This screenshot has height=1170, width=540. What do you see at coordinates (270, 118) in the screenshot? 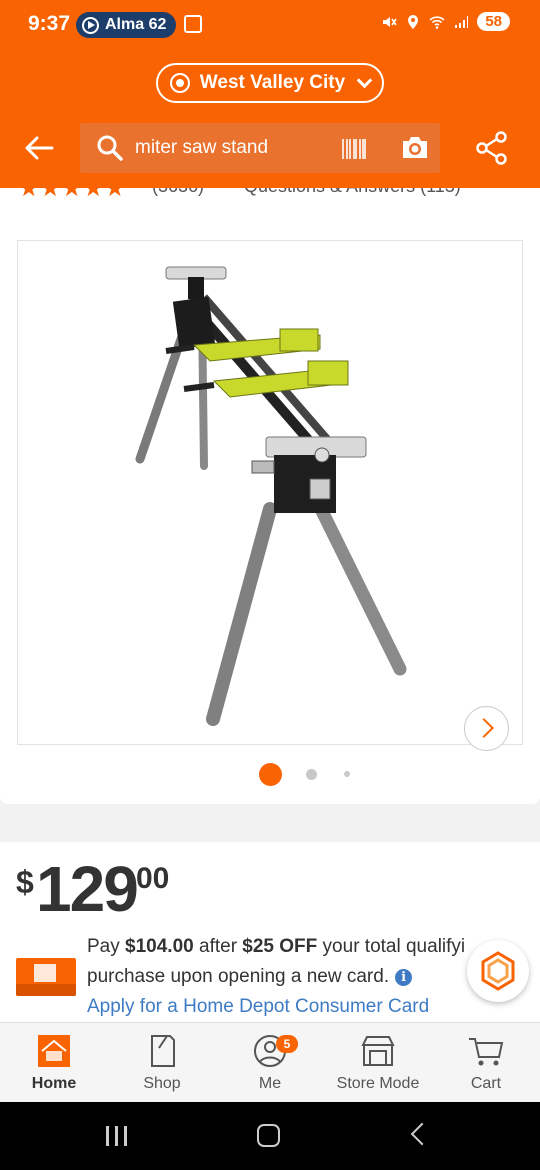
I see `app-header: West Valley City miter saw stand` at bounding box center [270, 118].